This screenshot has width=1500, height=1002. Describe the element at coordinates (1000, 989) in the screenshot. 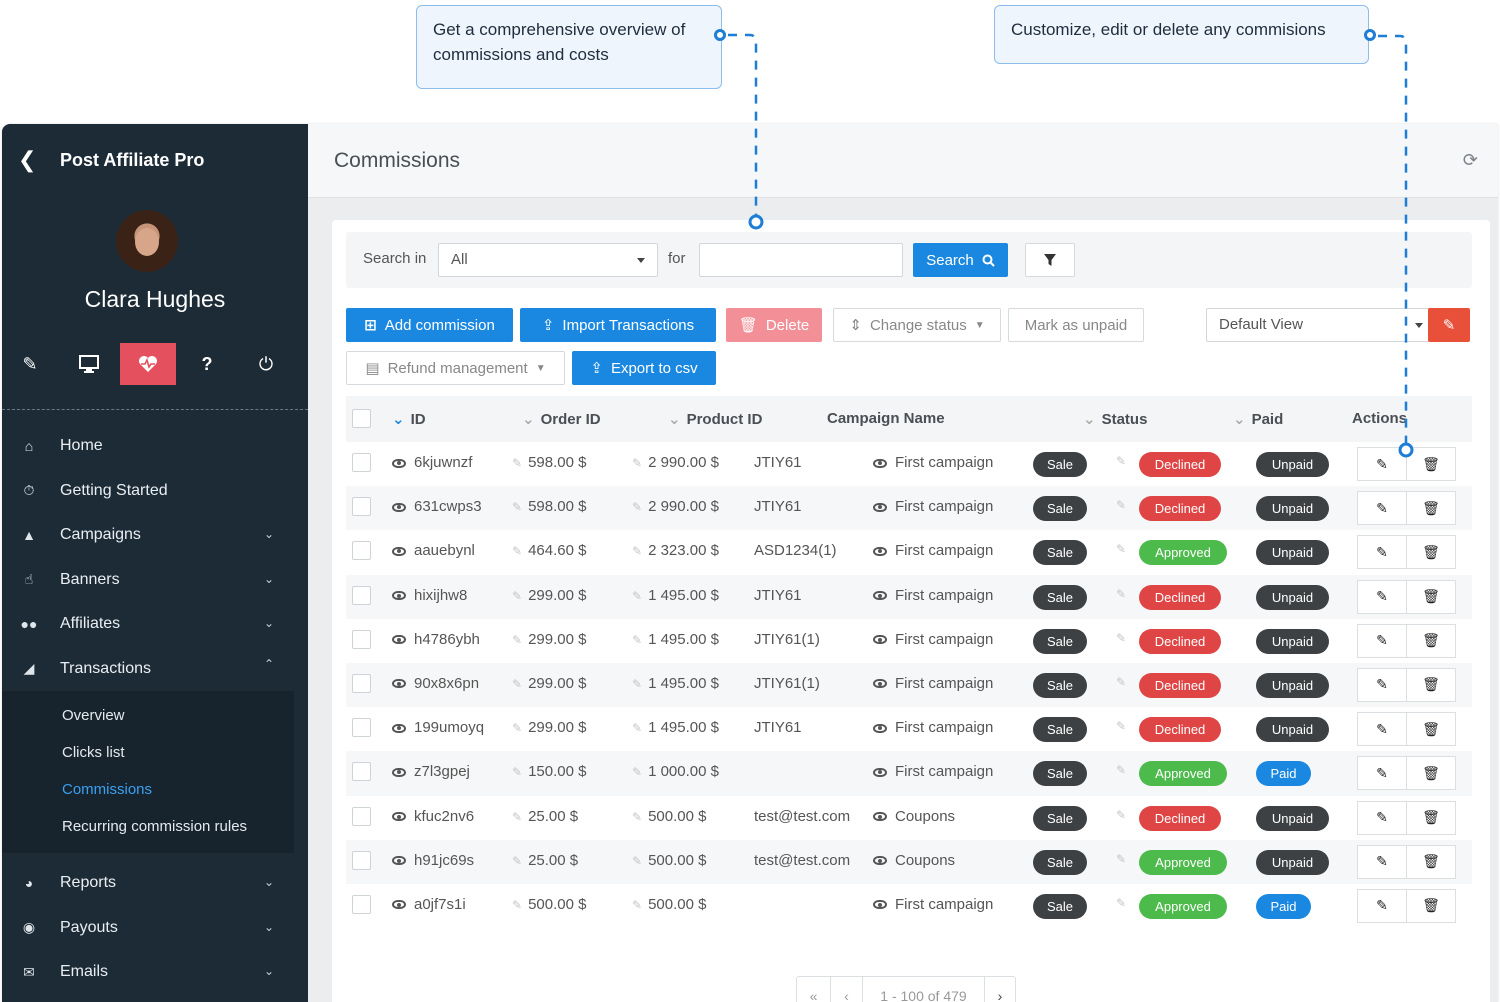

I see `pager-next: ›` at that location.